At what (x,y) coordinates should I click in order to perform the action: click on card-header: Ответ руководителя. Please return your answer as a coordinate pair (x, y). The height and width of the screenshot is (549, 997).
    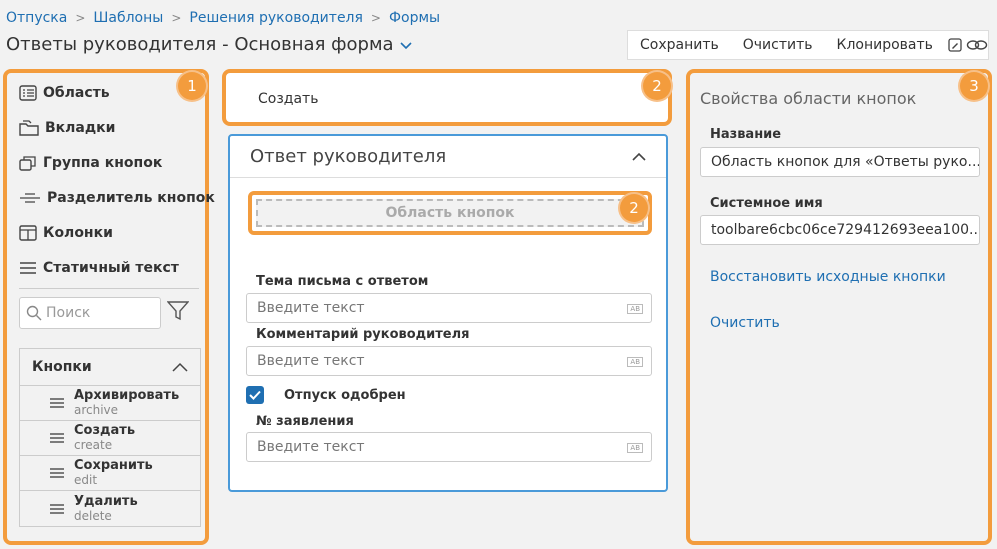
    Looking at the image, I should click on (448, 157).